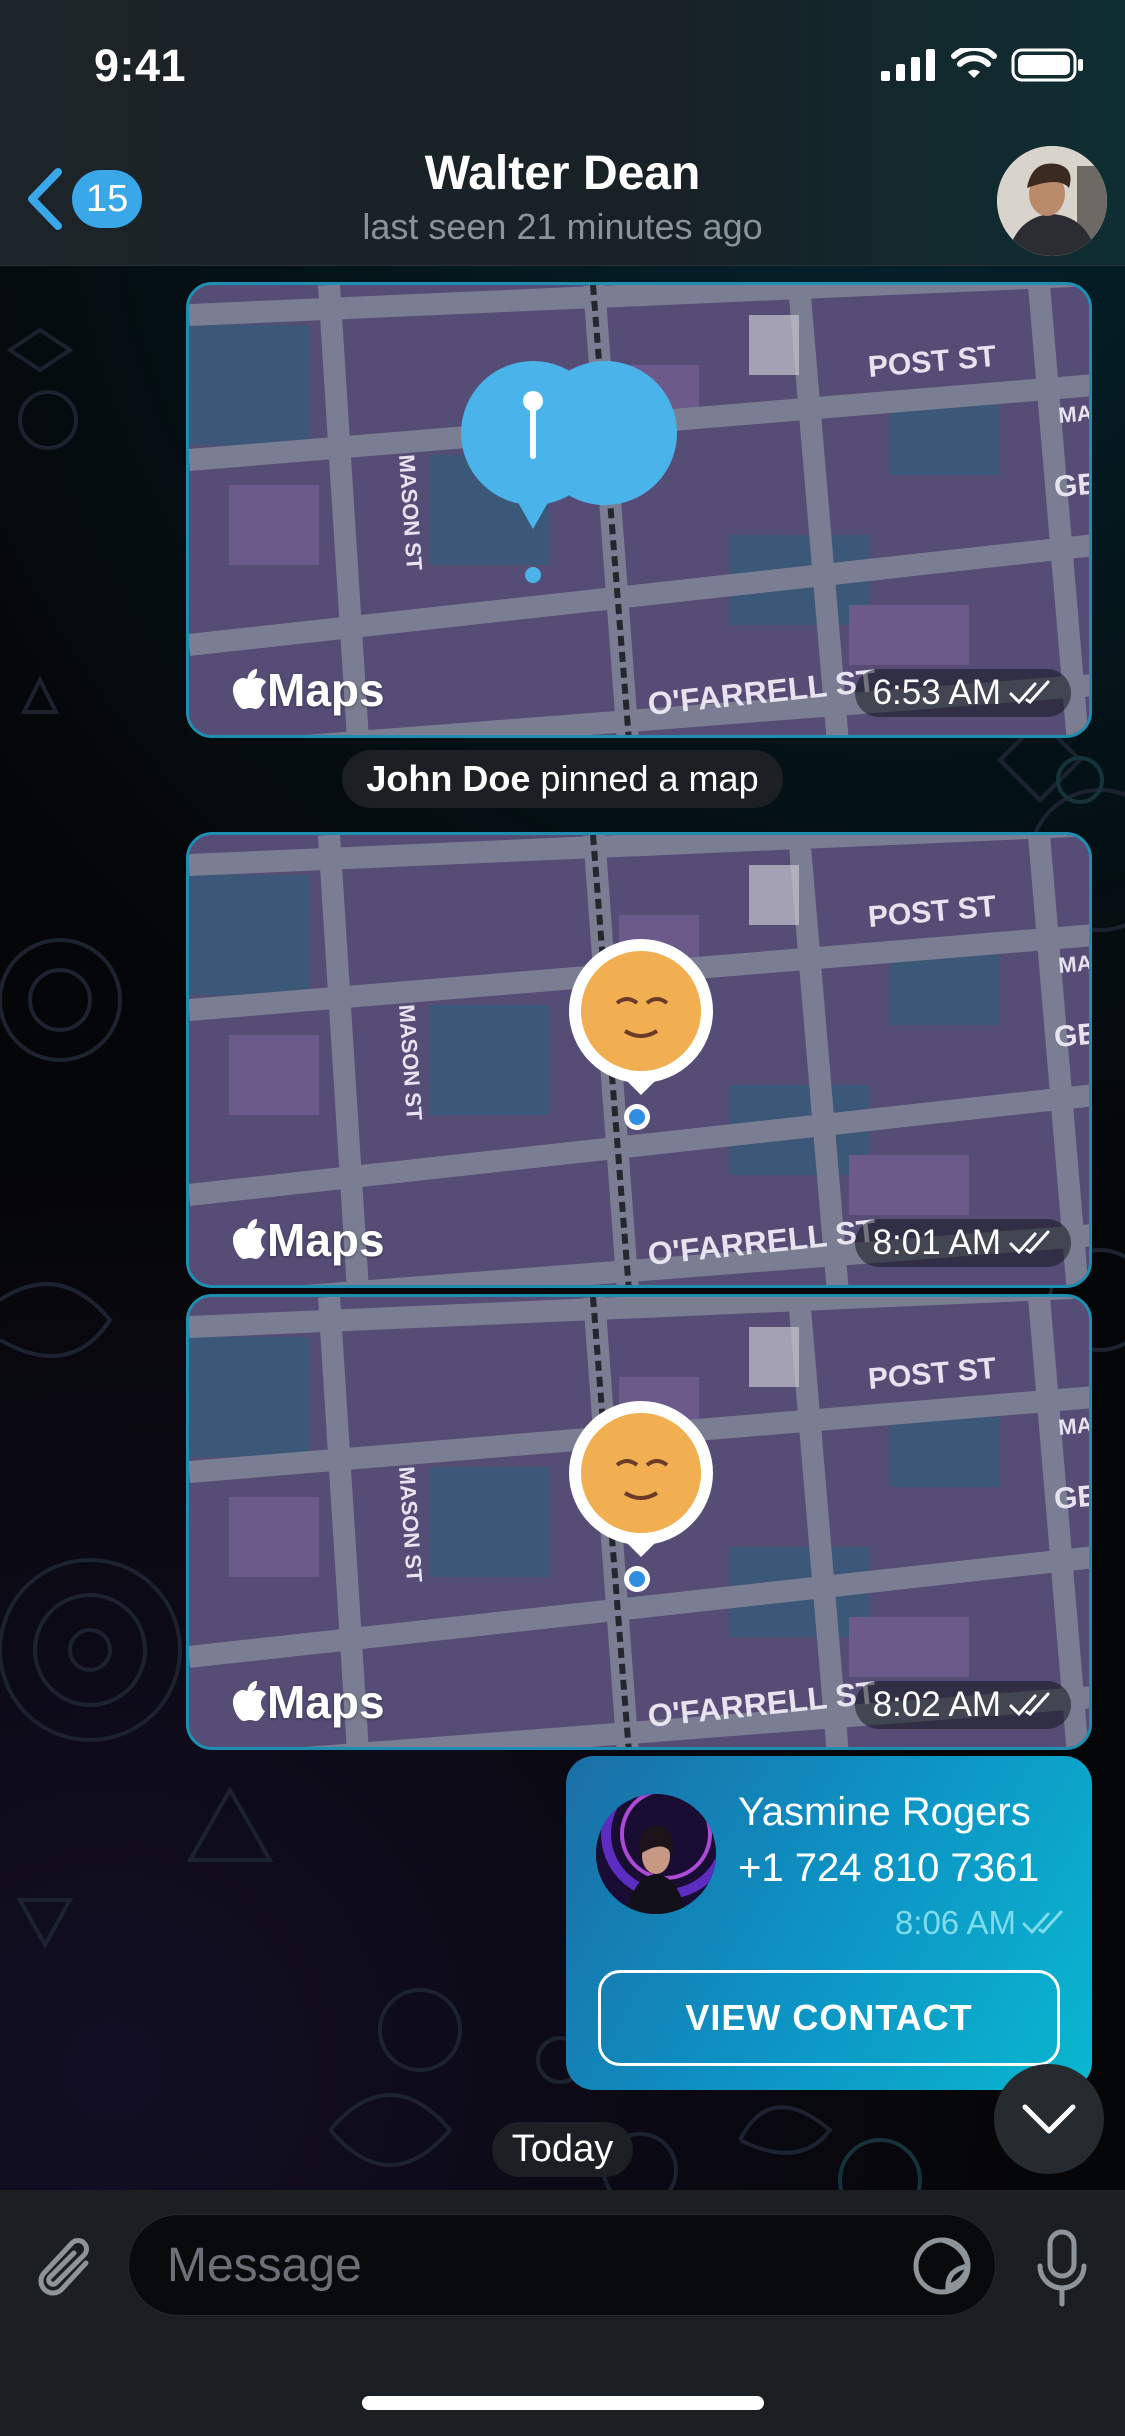  Describe the element at coordinates (974, 63) in the screenshot. I see `wifi-icon` at that location.